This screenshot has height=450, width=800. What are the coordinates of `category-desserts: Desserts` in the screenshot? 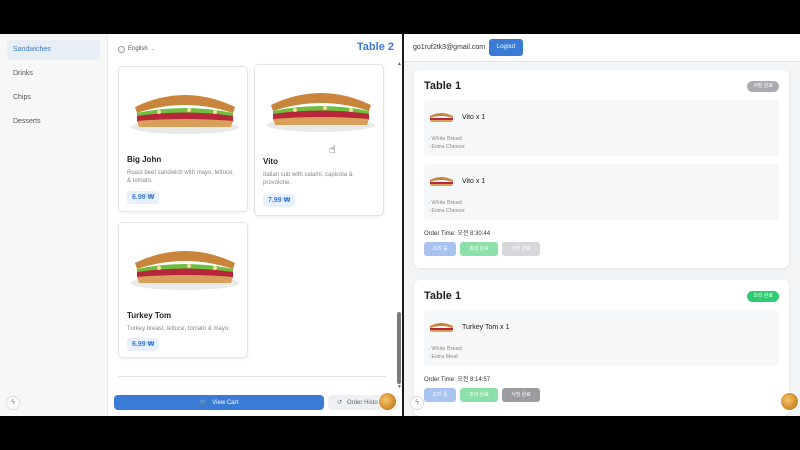 It's located at (53, 122).